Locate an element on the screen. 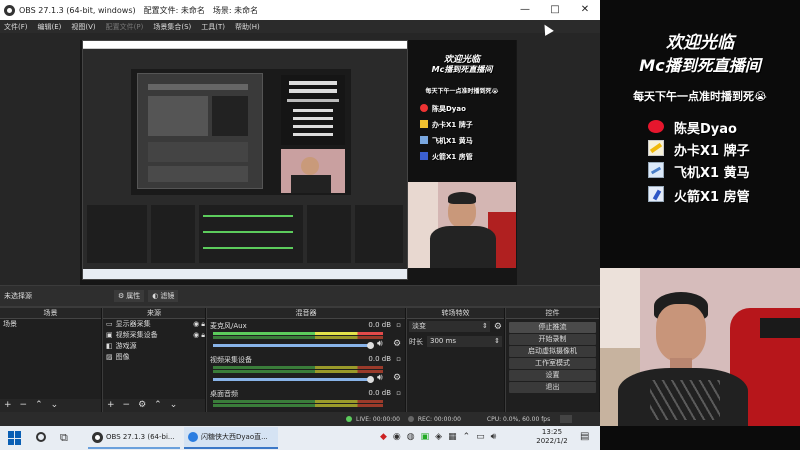 This screenshot has height=450, width=800. welcome-line1: 欢迎光临 is located at coordinates (700, 43).